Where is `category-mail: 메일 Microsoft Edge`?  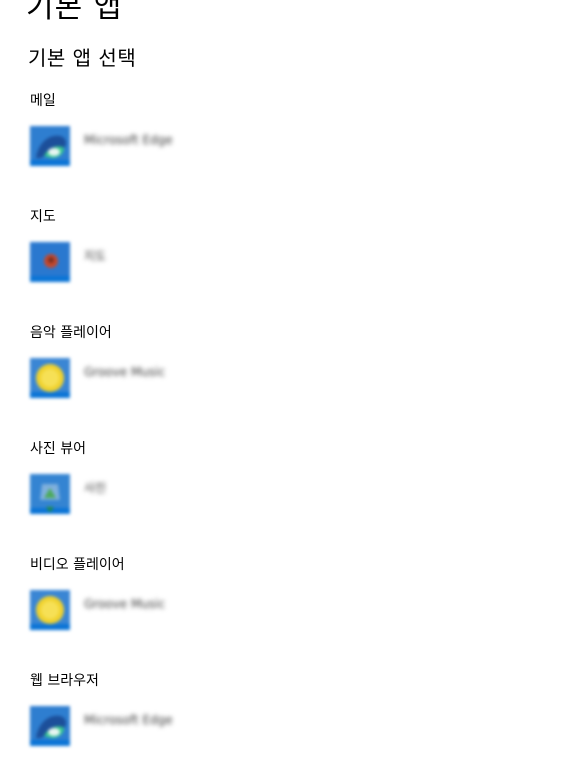
category-mail: 메일 Microsoft Edge is located at coordinates (290, 129).